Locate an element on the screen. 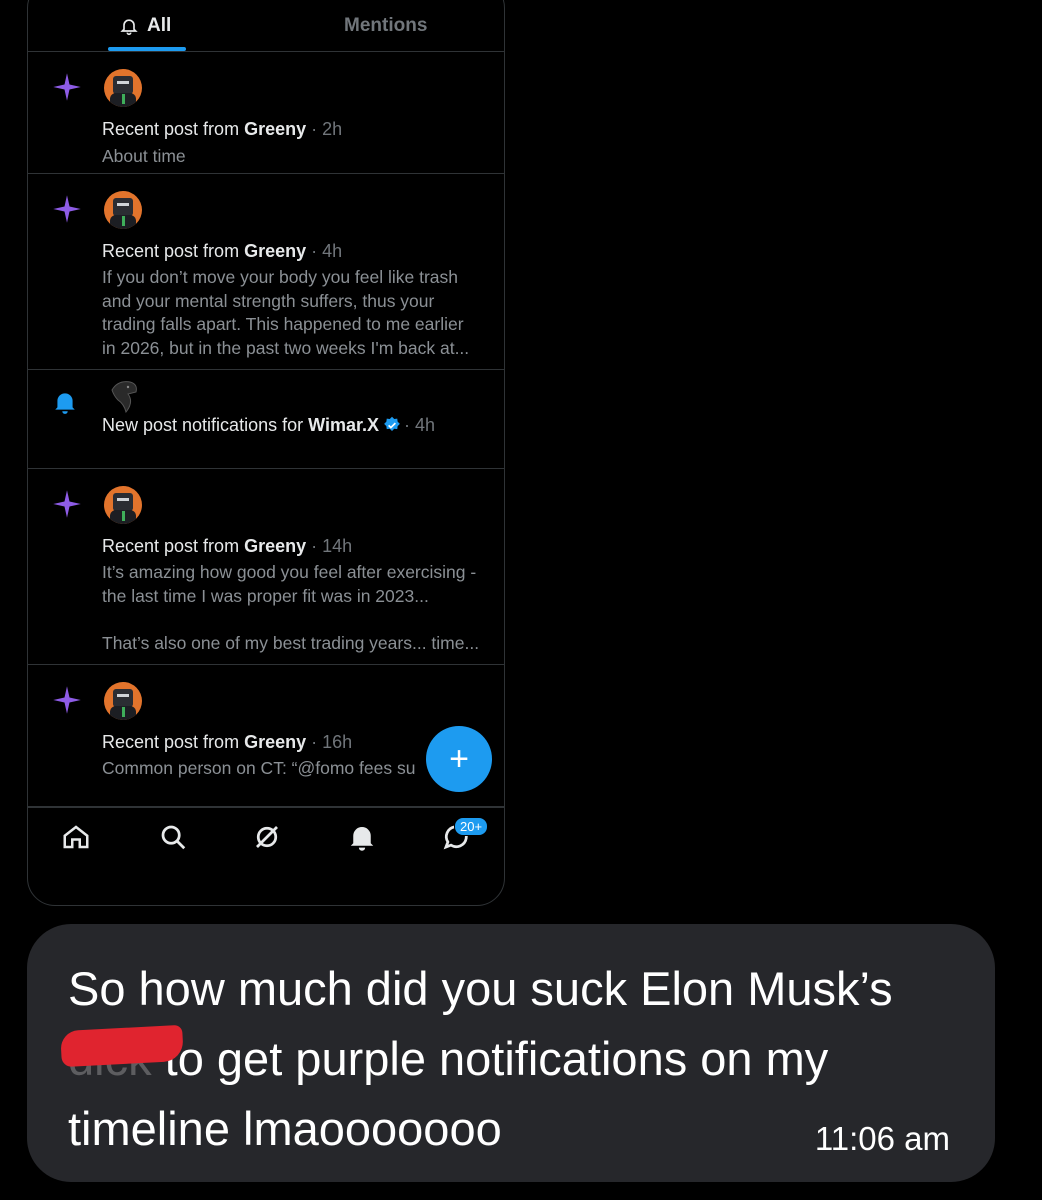 This screenshot has width=1042, height=1200. message-timestamp: 11:06 am is located at coordinates (882, 1138).